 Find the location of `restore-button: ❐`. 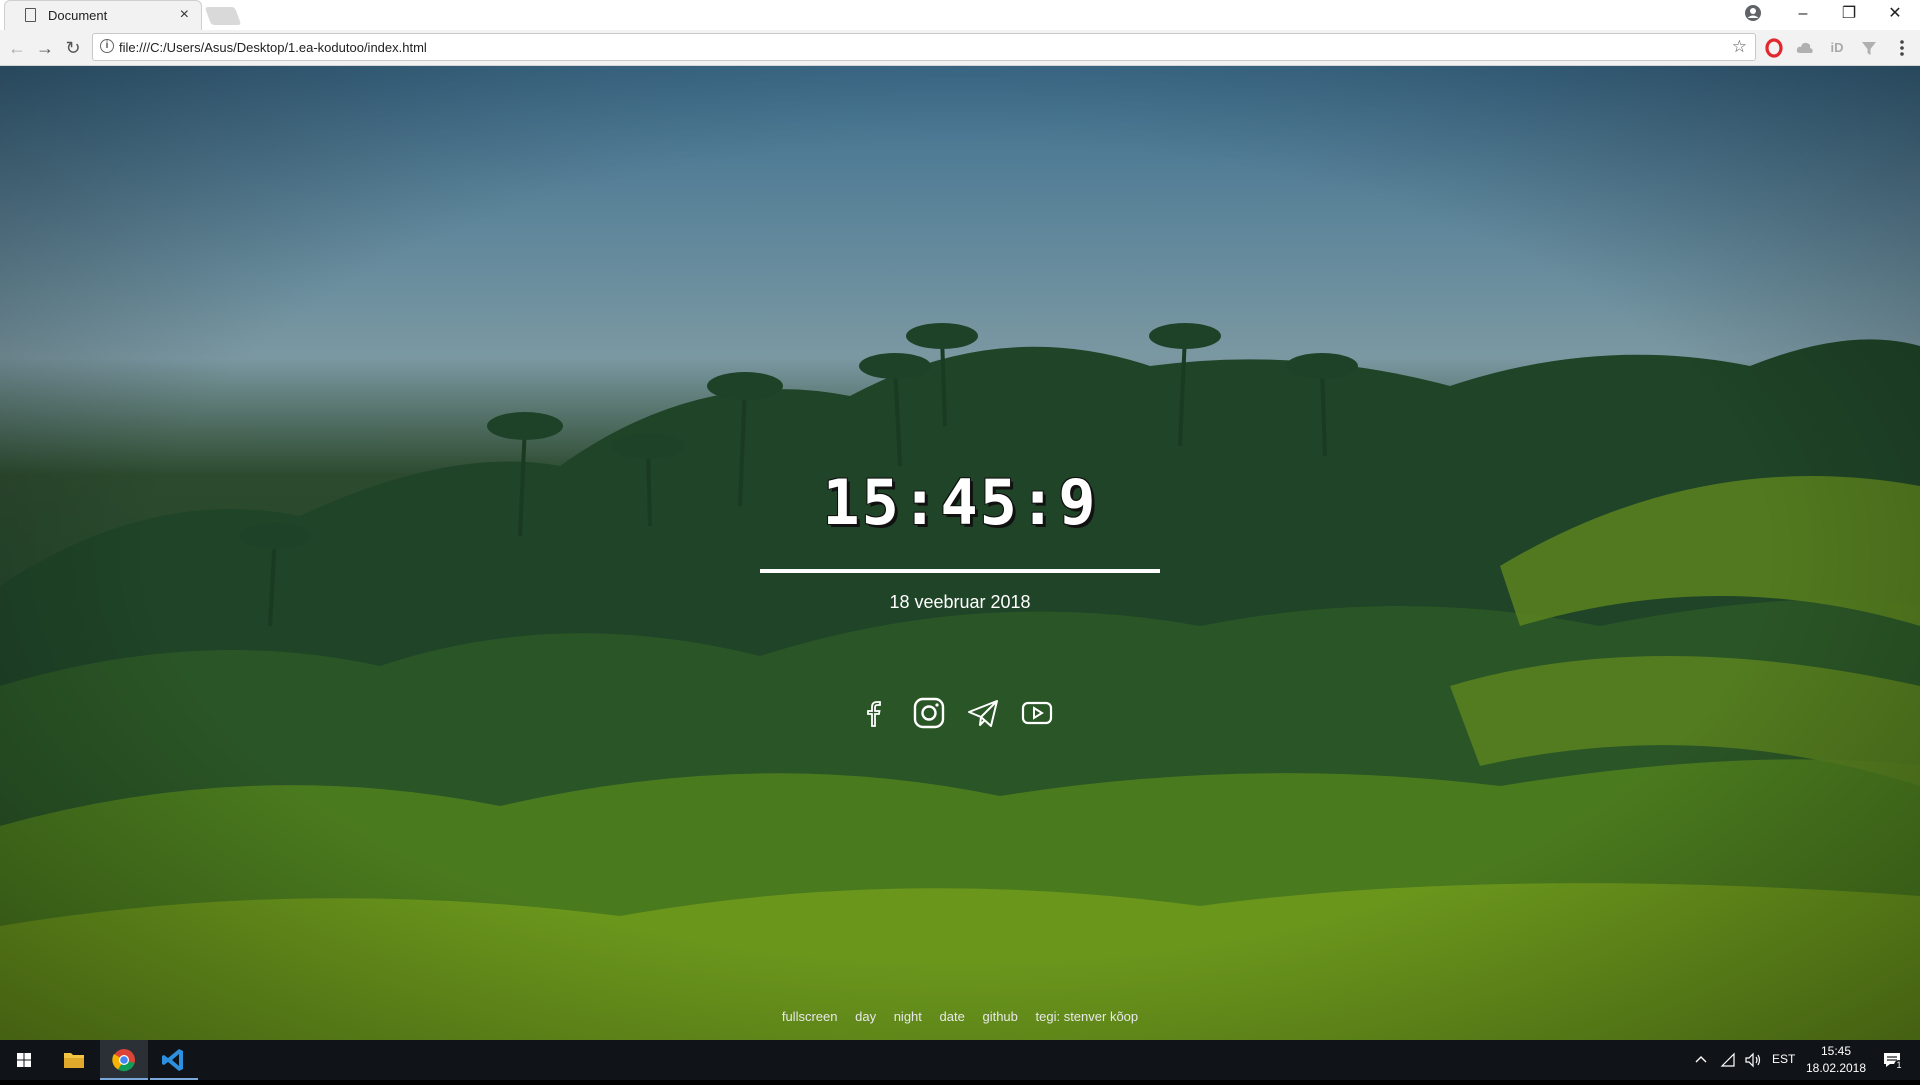

restore-button: ❐ is located at coordinates (1849, 14).